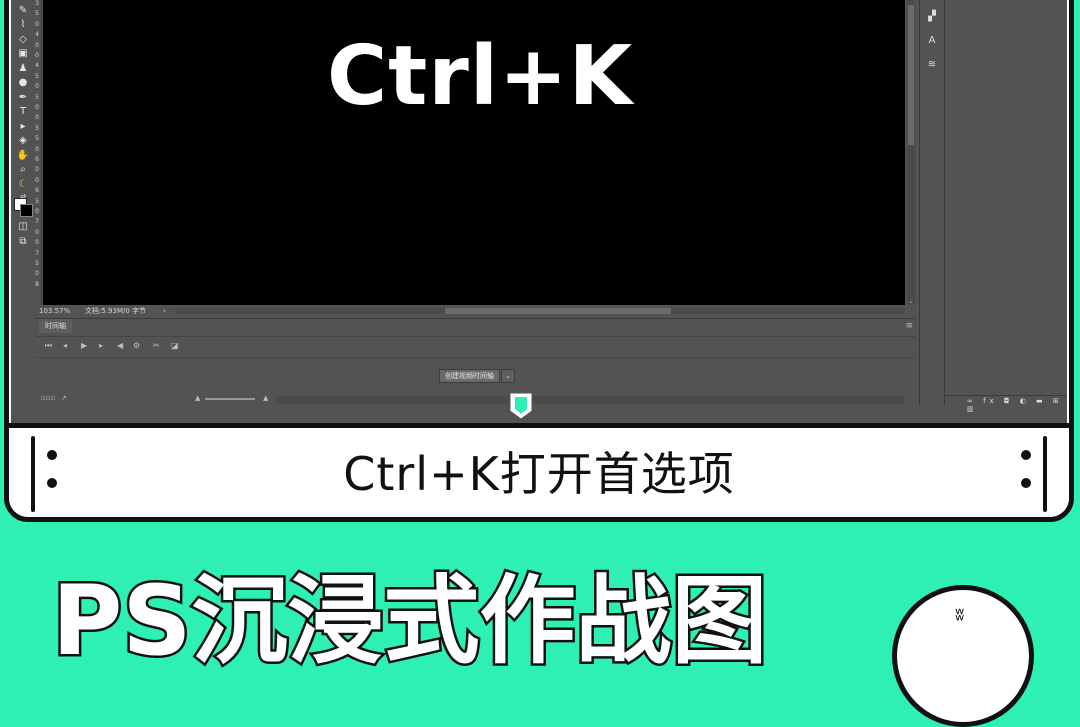 The image size is (1080, 727). What do you see at coordinates (84, 345) in the screenshot?
I see `play-icon: ▶` at bounding box center [84, 345].